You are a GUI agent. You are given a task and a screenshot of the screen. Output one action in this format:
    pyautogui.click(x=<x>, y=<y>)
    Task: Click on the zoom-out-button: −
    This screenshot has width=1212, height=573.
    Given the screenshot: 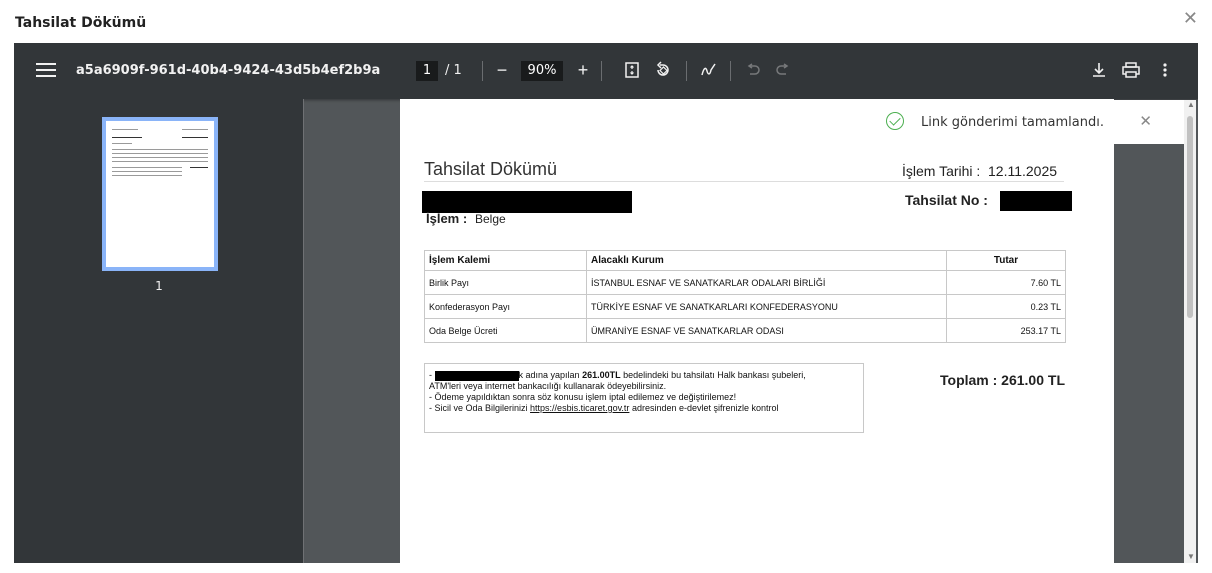 What is the action you would take?
    pyautogui.click(x=502, y=70)
    